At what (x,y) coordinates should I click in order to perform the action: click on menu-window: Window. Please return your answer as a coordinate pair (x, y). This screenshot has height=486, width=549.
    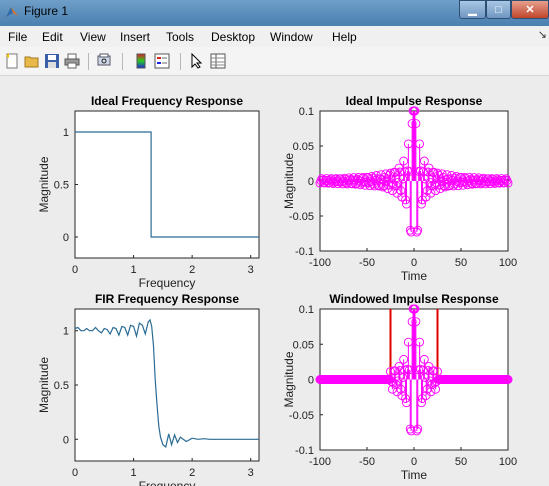
    Looking at the image, I should click on (291, 37).